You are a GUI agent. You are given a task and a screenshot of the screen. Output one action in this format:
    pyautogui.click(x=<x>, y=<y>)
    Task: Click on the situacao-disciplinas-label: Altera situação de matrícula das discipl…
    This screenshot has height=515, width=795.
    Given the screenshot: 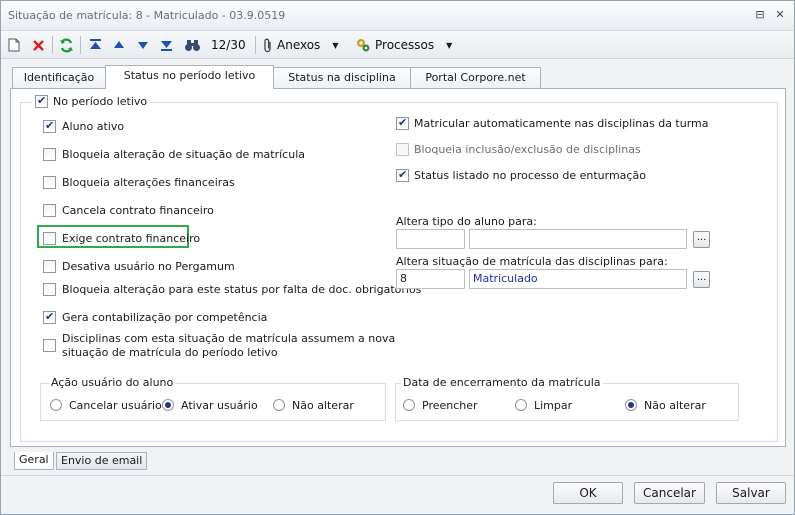 What is the action you would take?
    pyautogui.click(x=532, y=261)
    